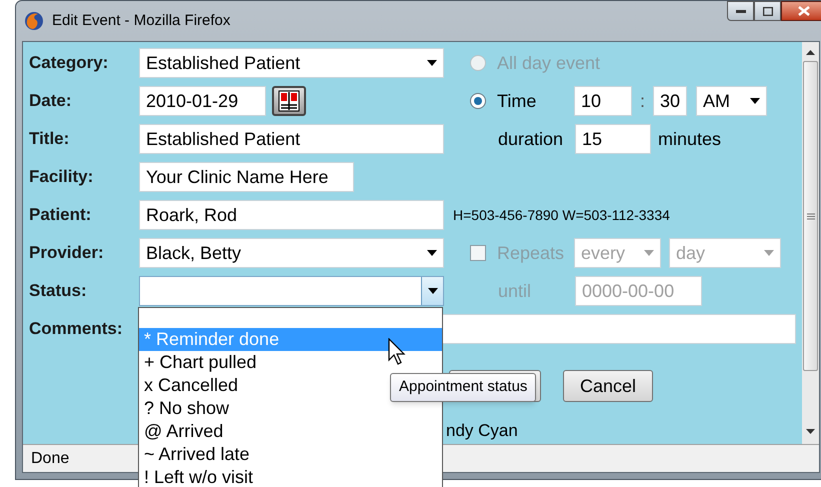 The width and height of the screenshot is (821, 487). Describe the element at coordinates (478, 101) in the screenshot. I see `radio-button` at that location.